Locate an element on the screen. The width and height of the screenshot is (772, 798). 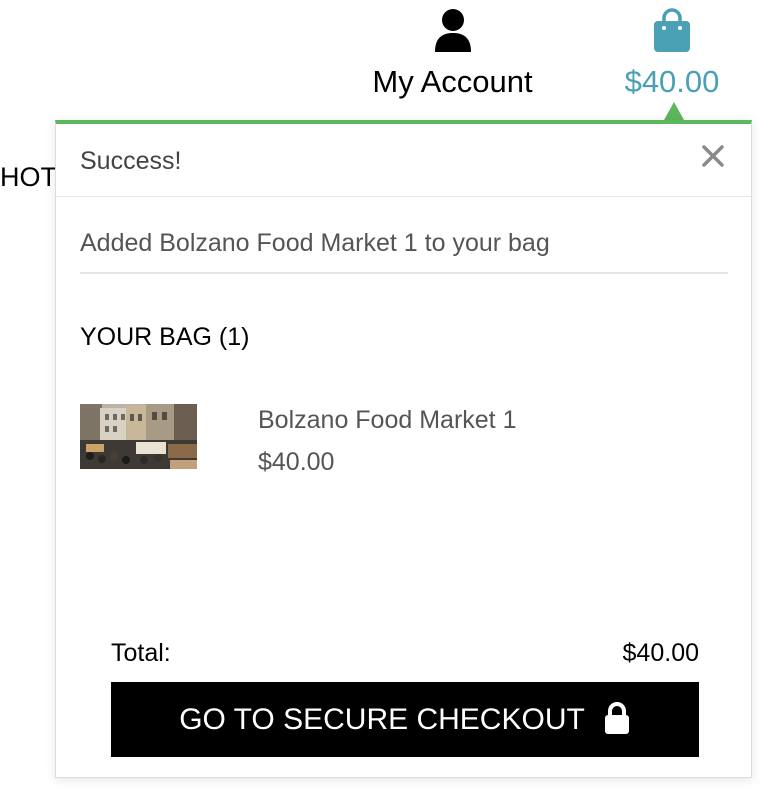
product-price: $40.00 is located at coordinates (296, 462).